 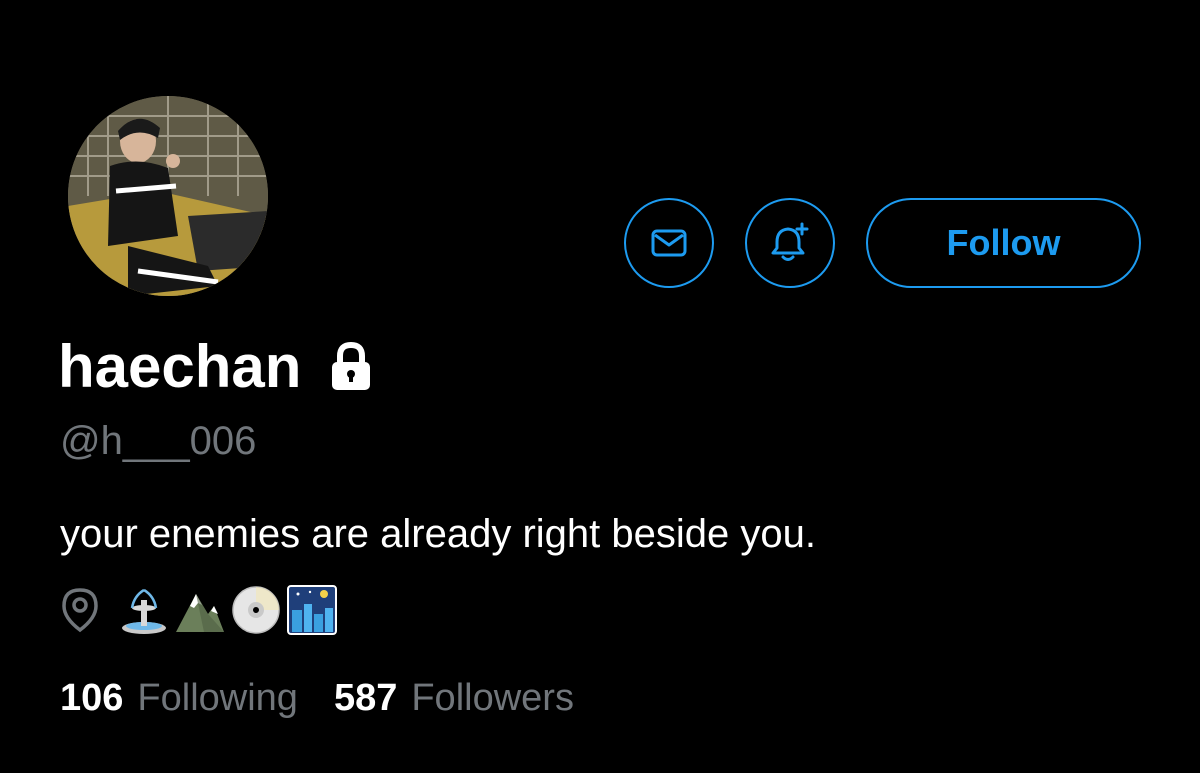 What do you see at coordinates (1003, 243) in the screenshot?
I see `follow-button: Follow` at bounding box center [1003, 243].